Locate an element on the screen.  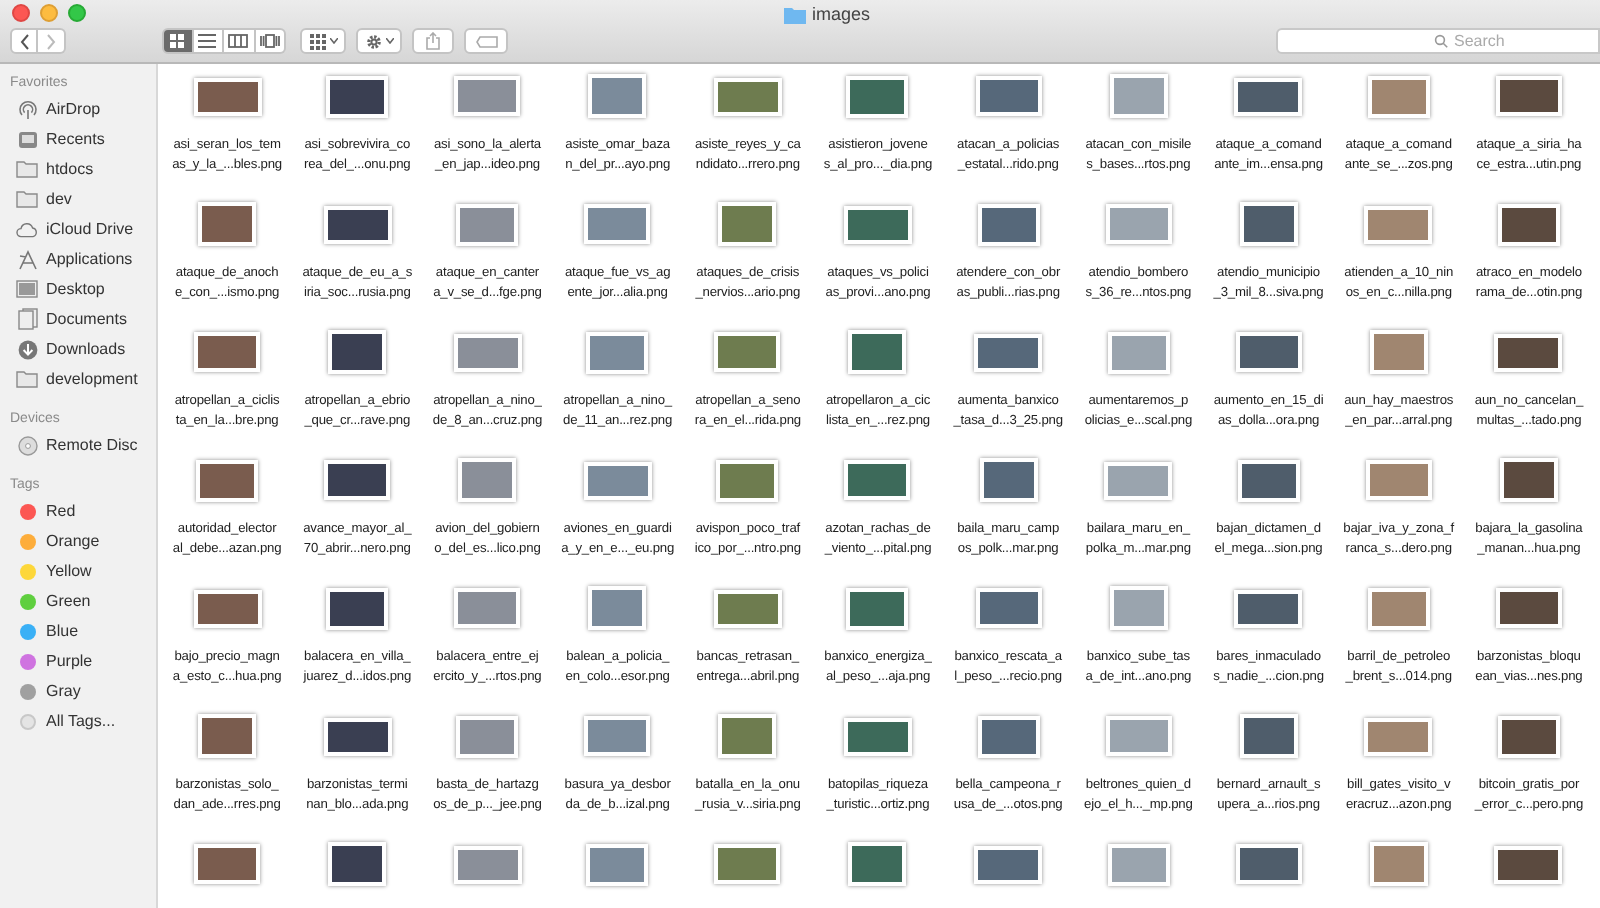
sidebar-item: Applications is located at coordinates (89, 259).